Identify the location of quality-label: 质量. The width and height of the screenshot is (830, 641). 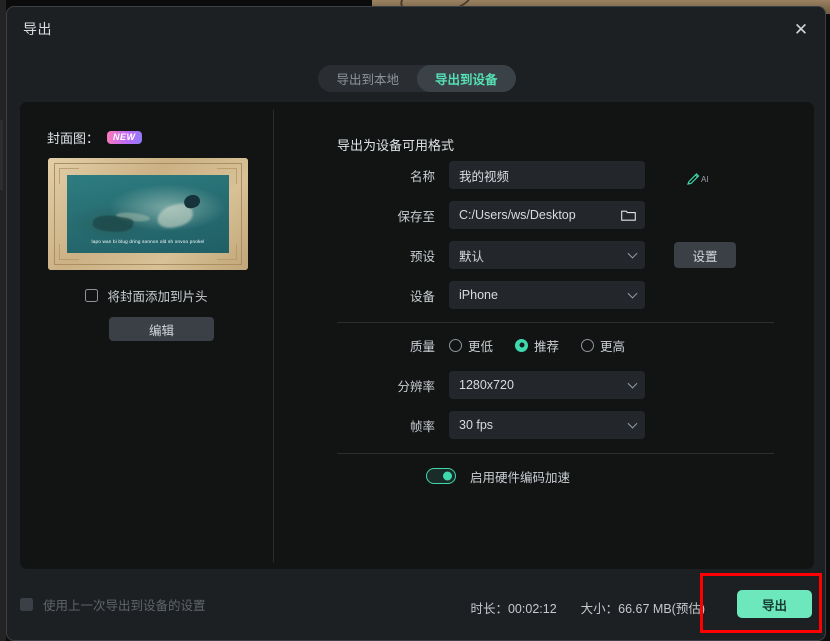
(422, 346).